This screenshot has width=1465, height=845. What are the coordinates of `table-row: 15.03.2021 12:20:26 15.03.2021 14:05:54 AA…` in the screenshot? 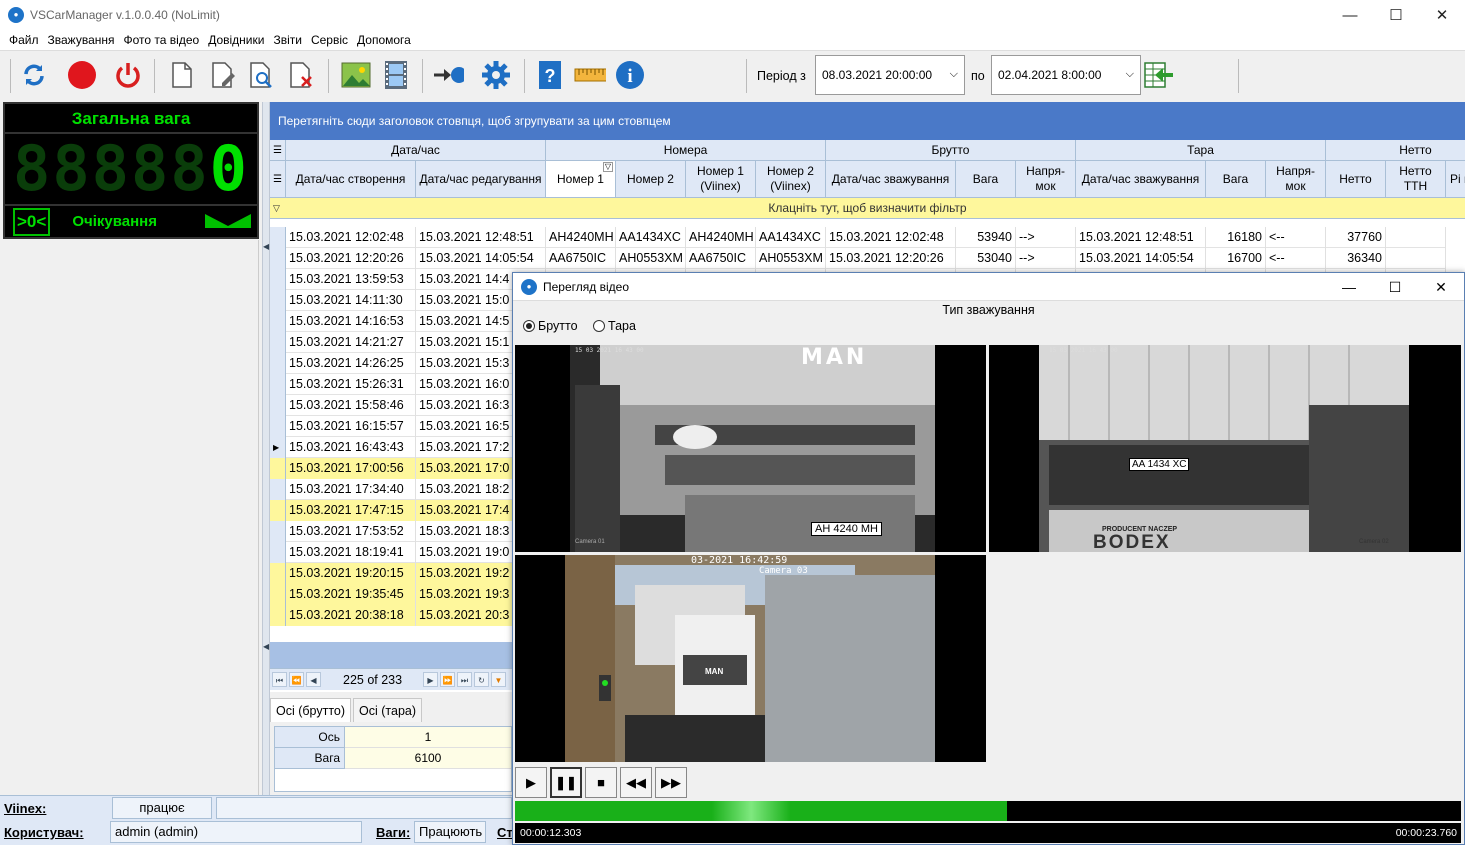 It's located at (858, 258).